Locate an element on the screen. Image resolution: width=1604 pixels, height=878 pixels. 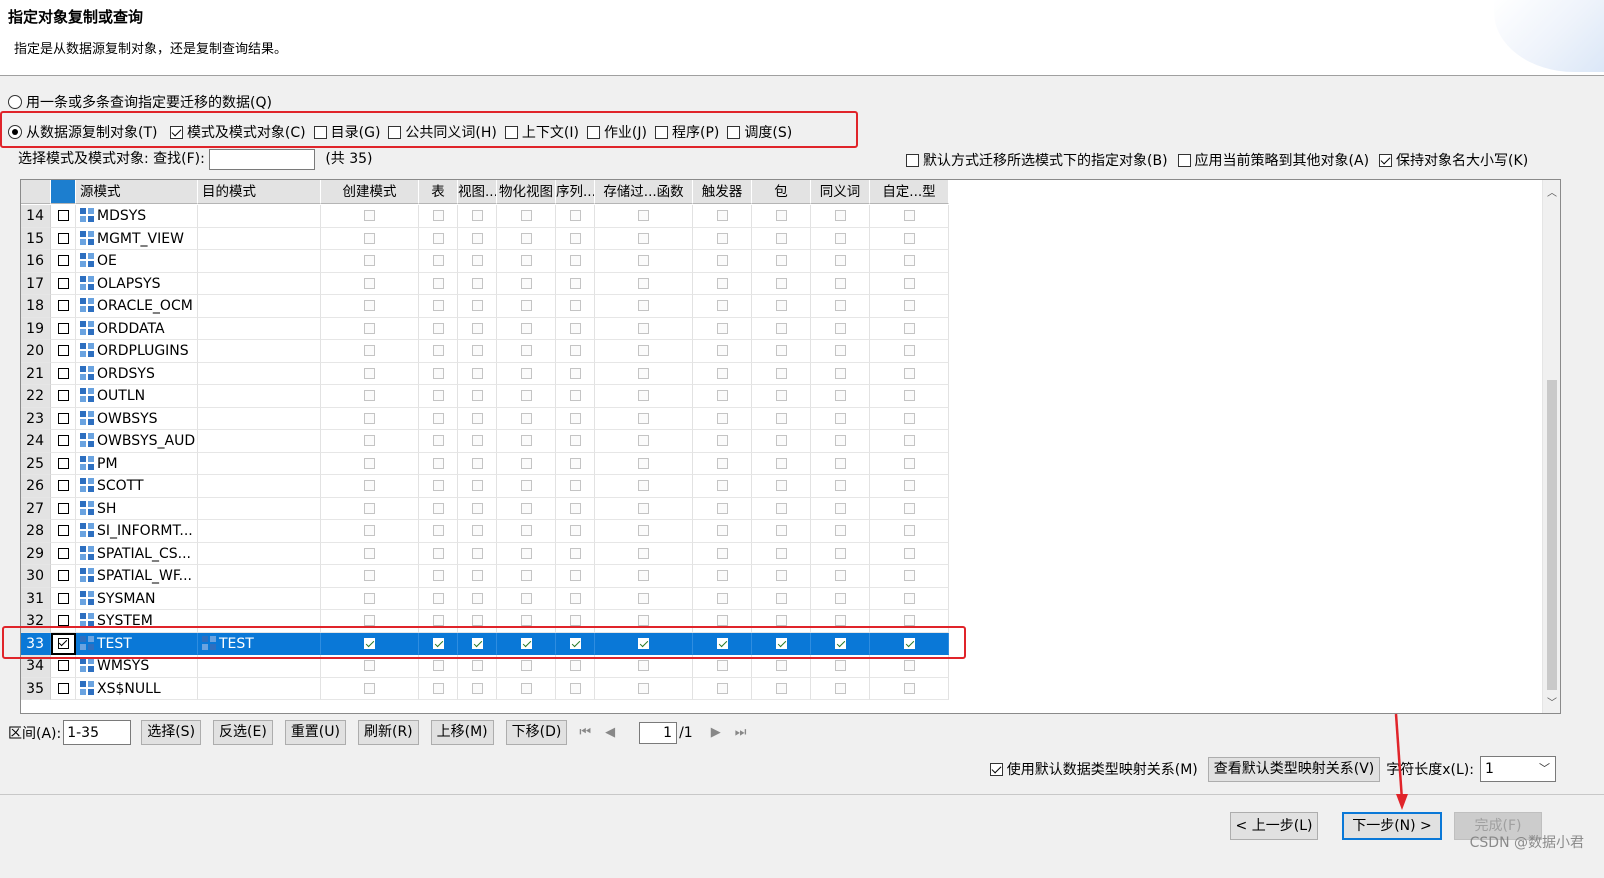
table-row: 18 ORACLE_OCM is located at coordinates (485, 306).